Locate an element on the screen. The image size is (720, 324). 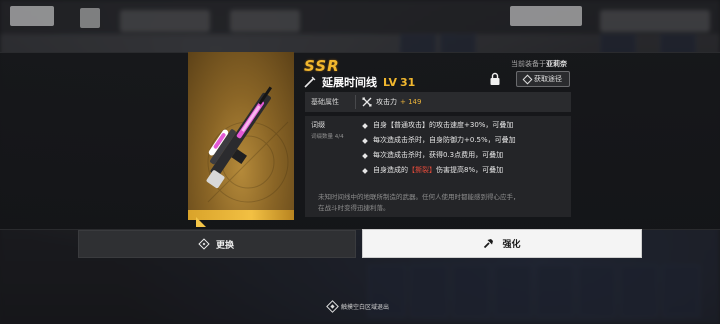
swap-button: 更换 is located at coordinates (217, 244).